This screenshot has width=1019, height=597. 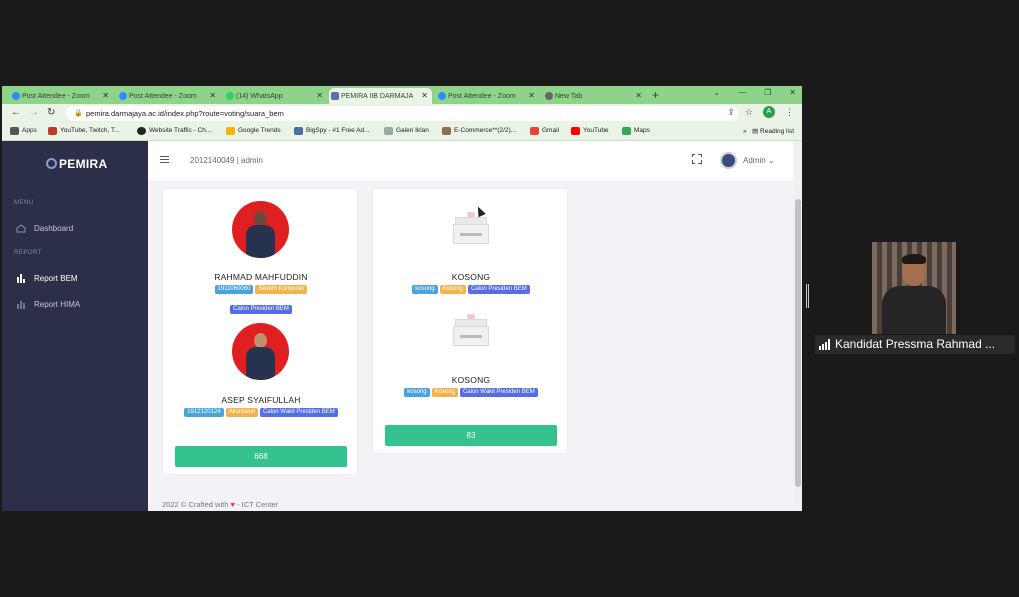 What do you see at coordinates (696, 158) in the screenshot?
I see `fullscreen-icon` at bounding box center [696, 158].